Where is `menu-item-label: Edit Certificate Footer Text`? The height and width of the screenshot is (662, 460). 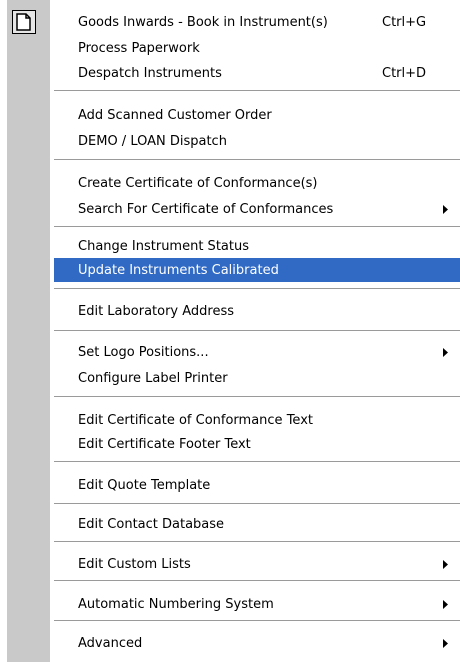 menu-item-label: Edit Certificate Footer Text is located at coordinates (164, 444).